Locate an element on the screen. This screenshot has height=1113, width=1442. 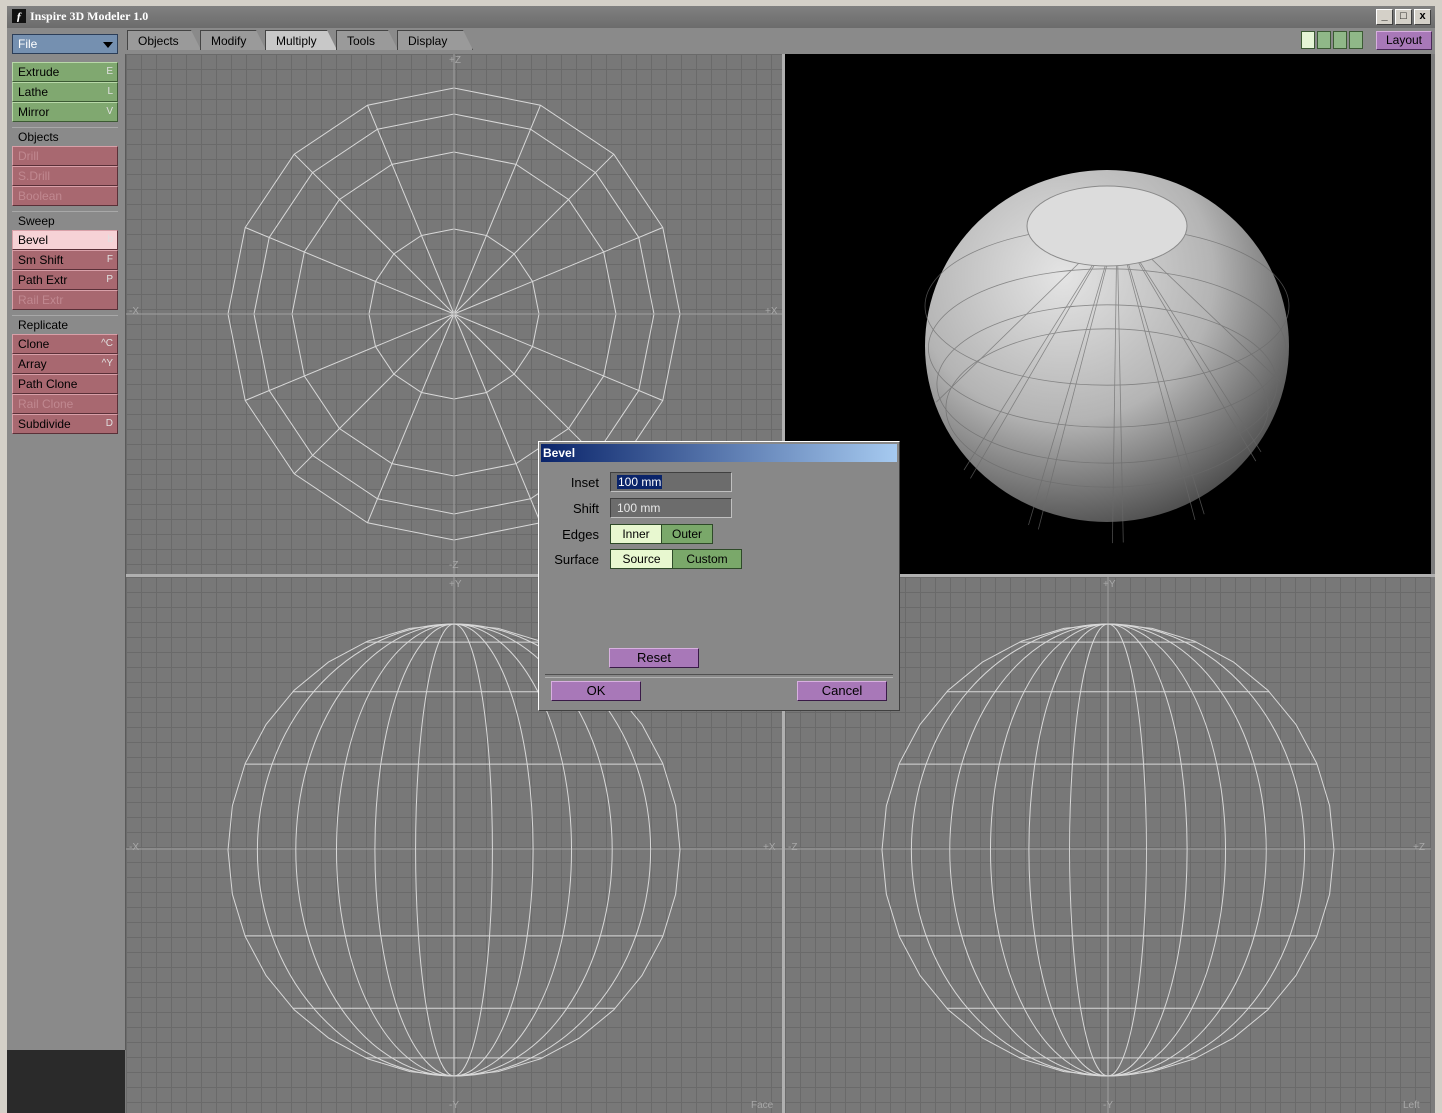
file-dropdown-label: File is located at coordinates (28, 44).